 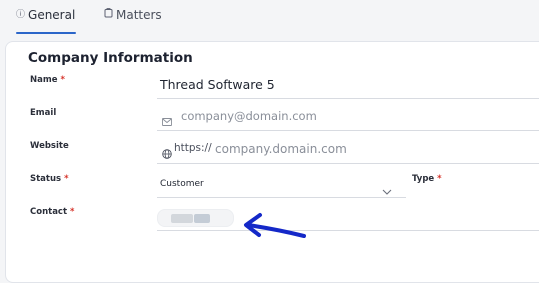 I want to click on globe-icon, so click(x=167, y=153).